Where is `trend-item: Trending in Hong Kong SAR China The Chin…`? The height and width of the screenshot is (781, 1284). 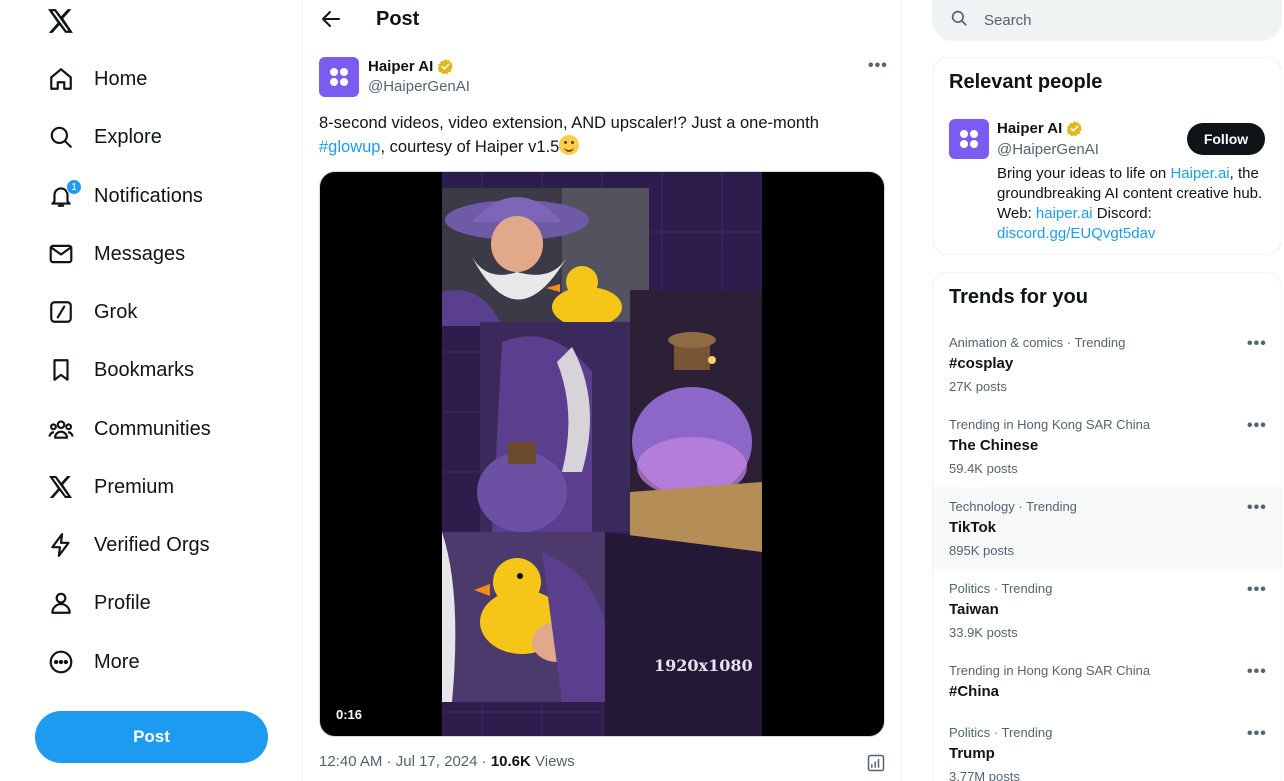
trend-item: Trending in Hong Kong SAR China The Chin… is located at coordinates (1107, 446).